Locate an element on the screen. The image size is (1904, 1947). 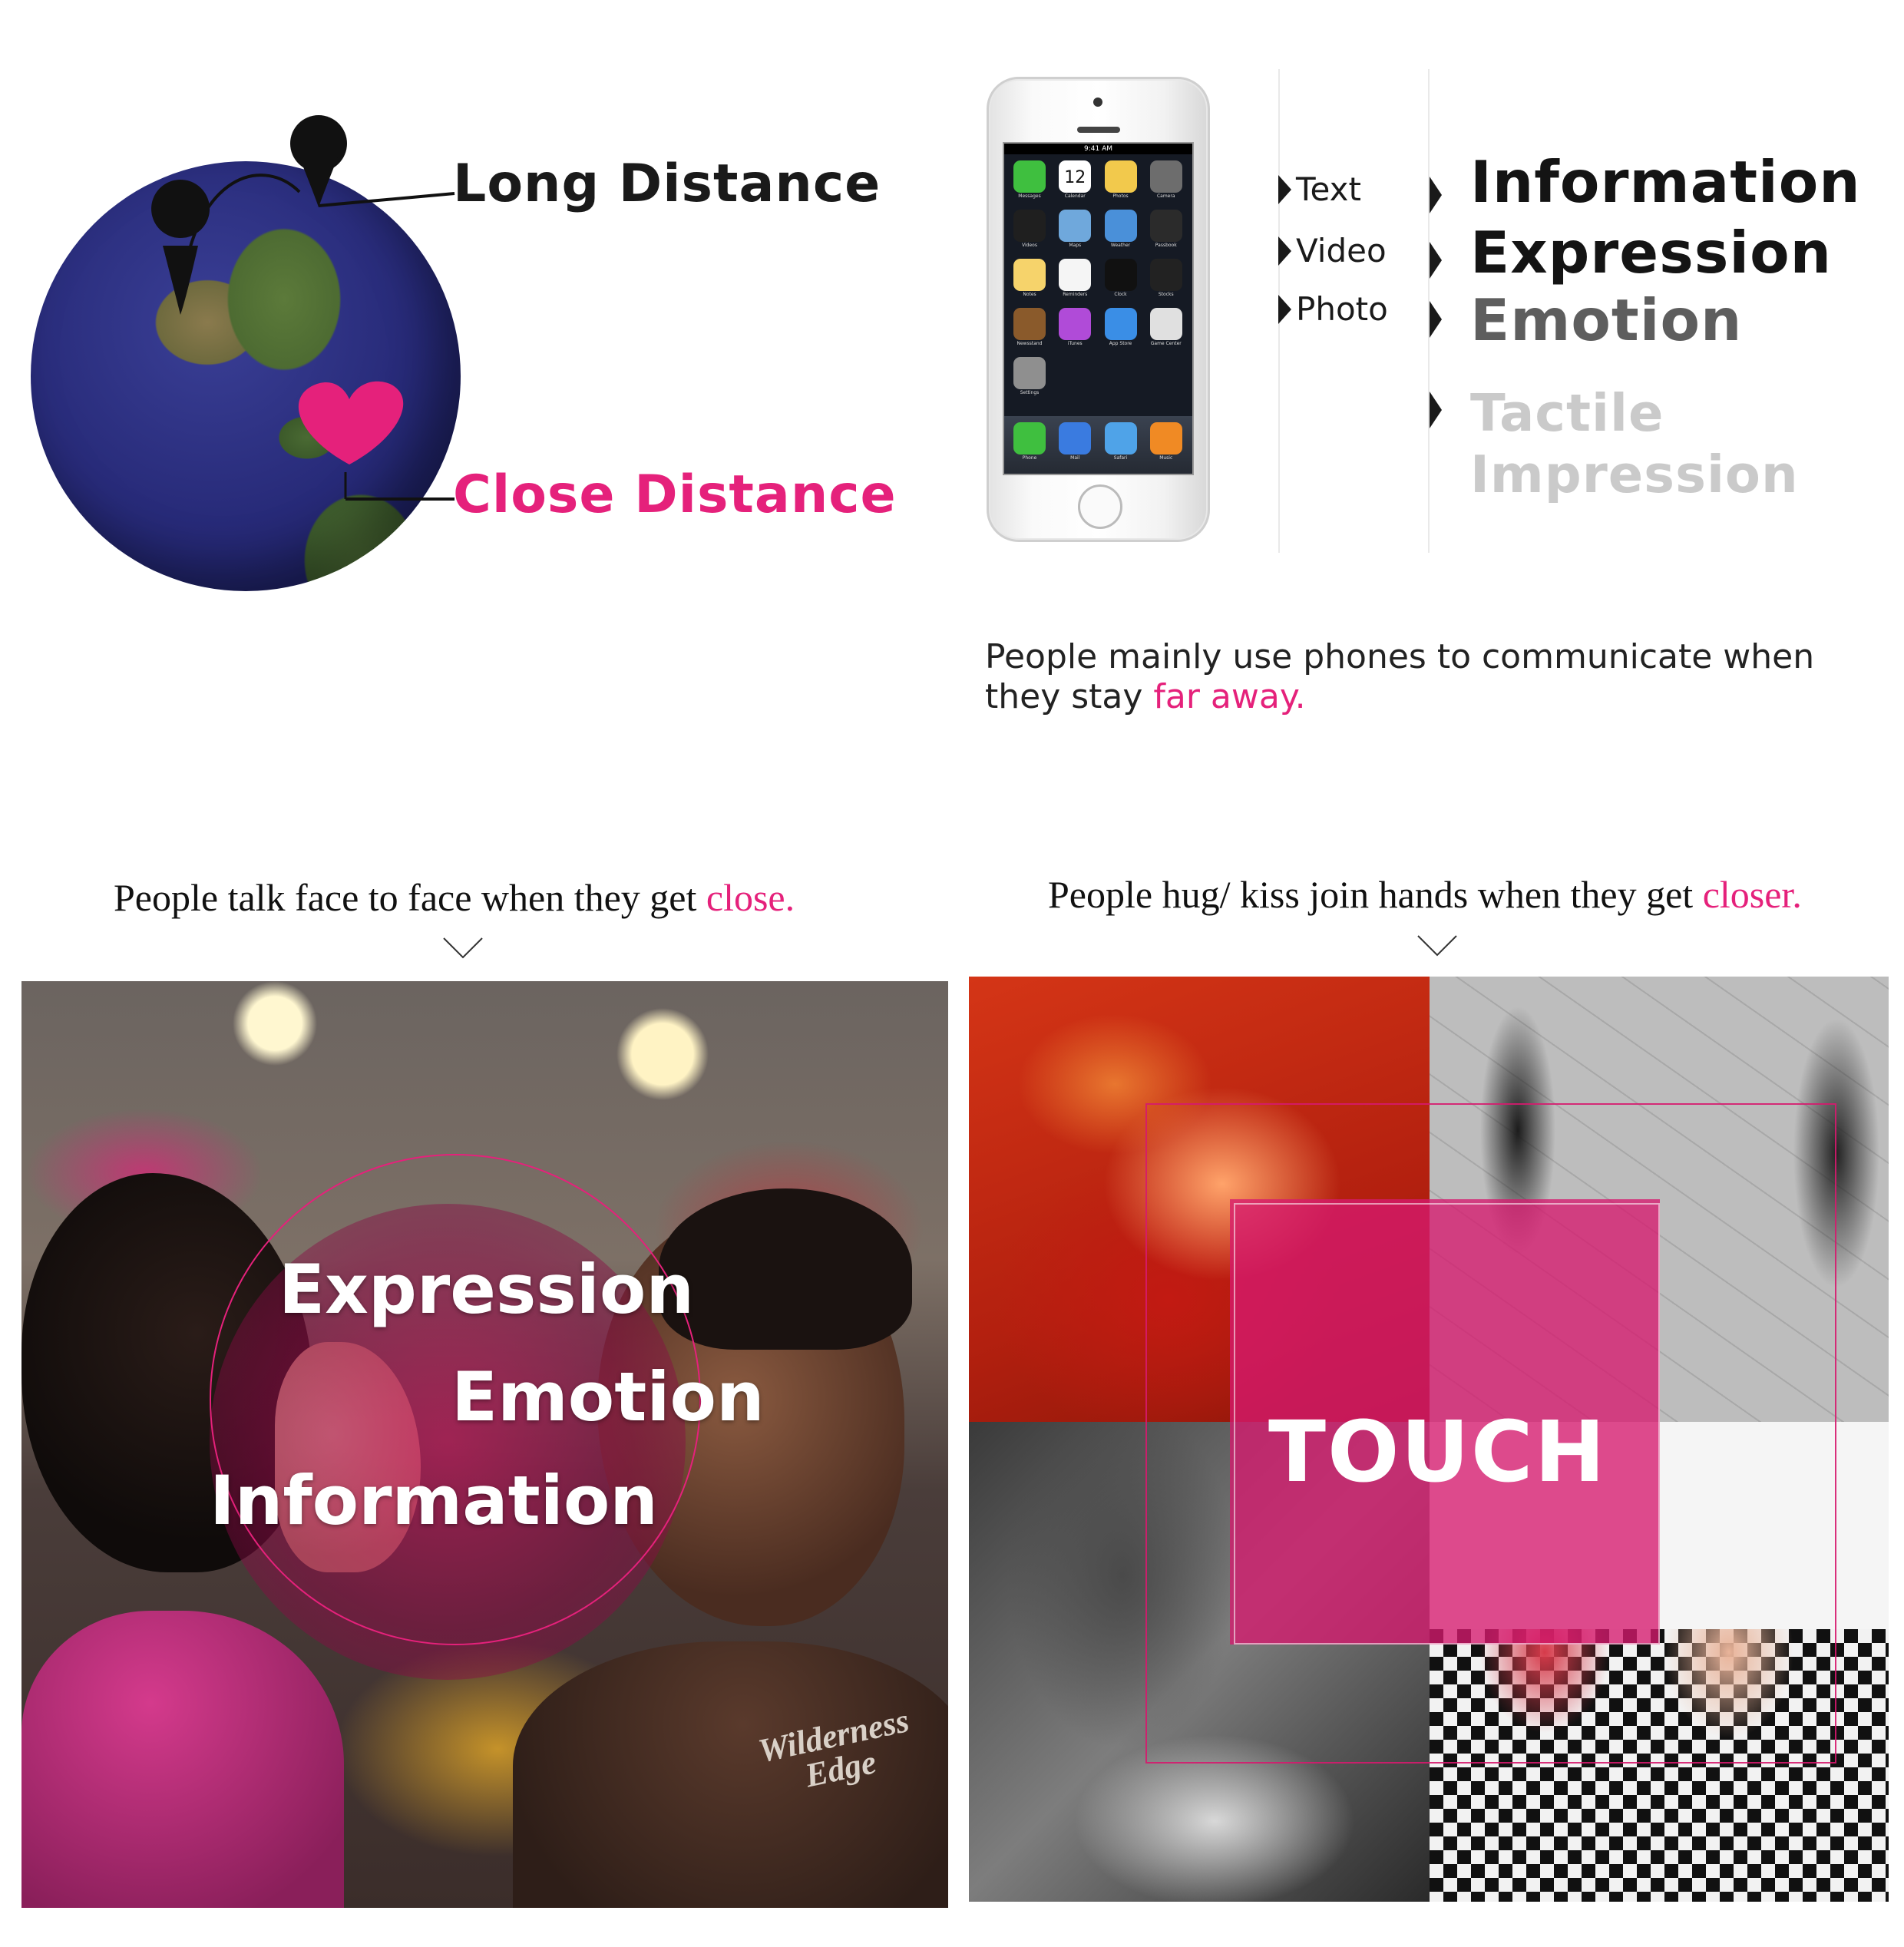
long-distance-label: Long Distance is located at coordinates (667, 184).